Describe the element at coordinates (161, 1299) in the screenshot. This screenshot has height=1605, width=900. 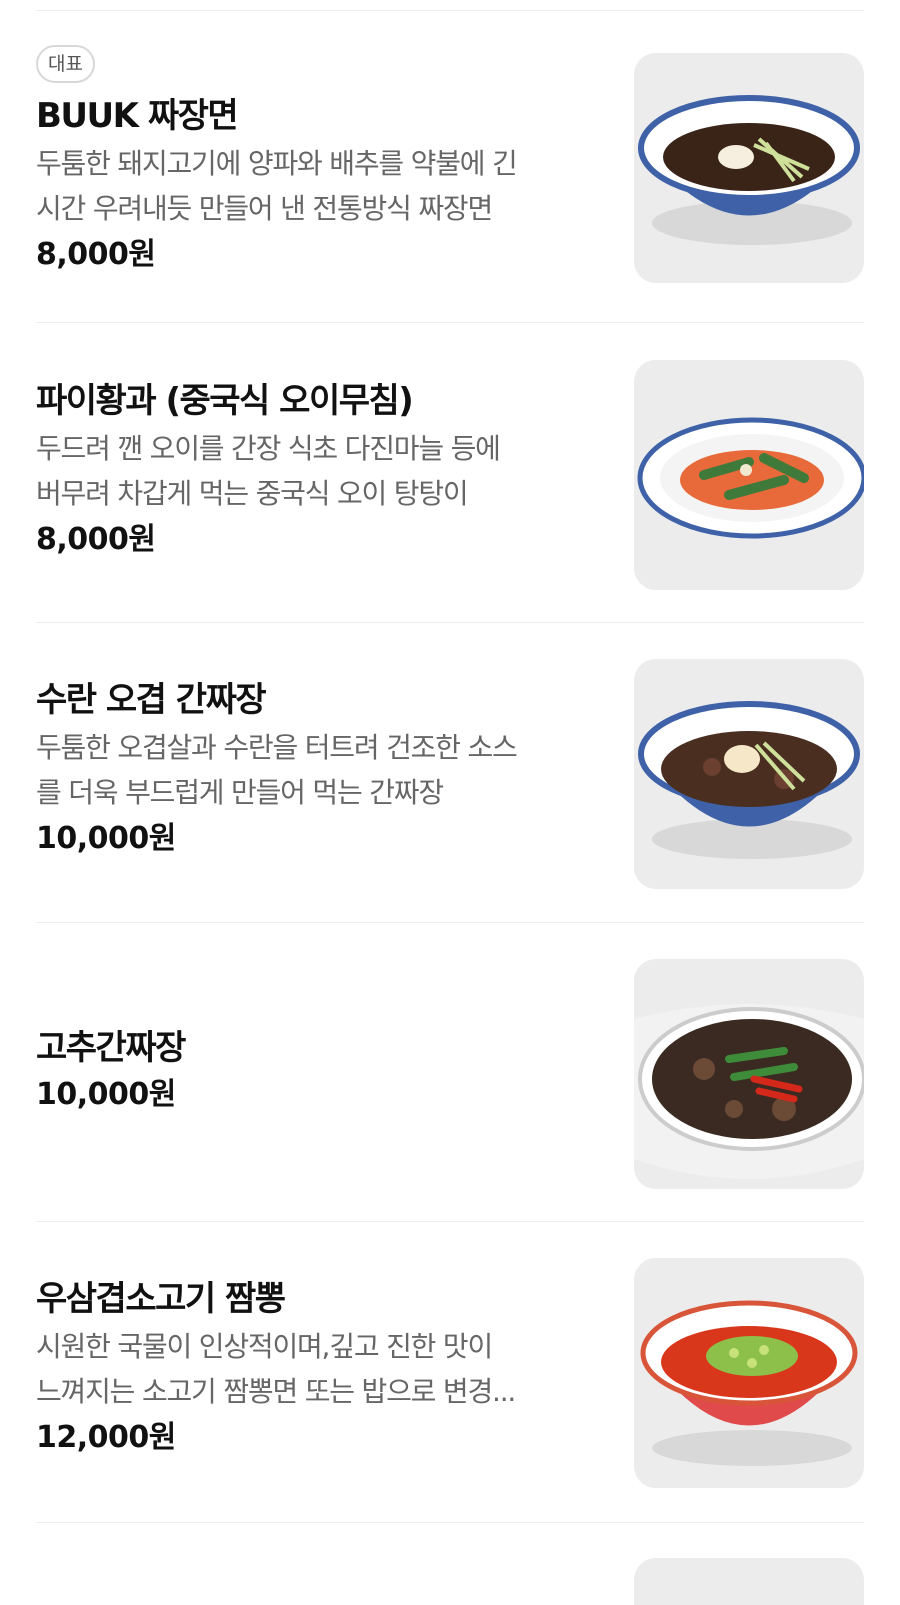
I see `menu-item-name: 우삼겹소고기 짬뽕` at that location.